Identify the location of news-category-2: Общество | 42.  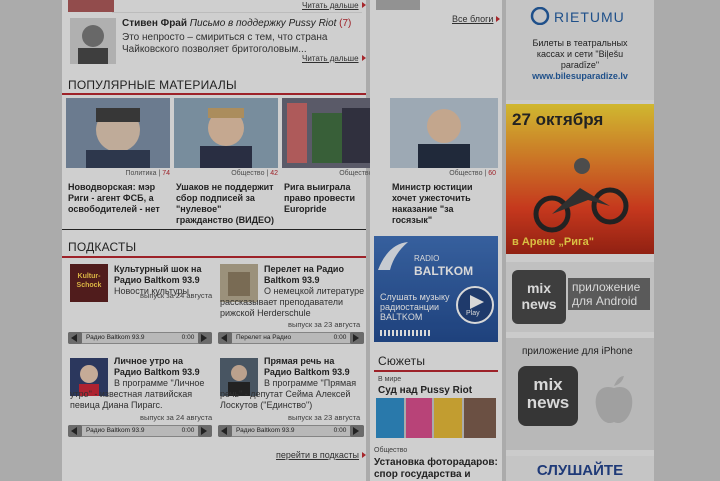
(226, 173).